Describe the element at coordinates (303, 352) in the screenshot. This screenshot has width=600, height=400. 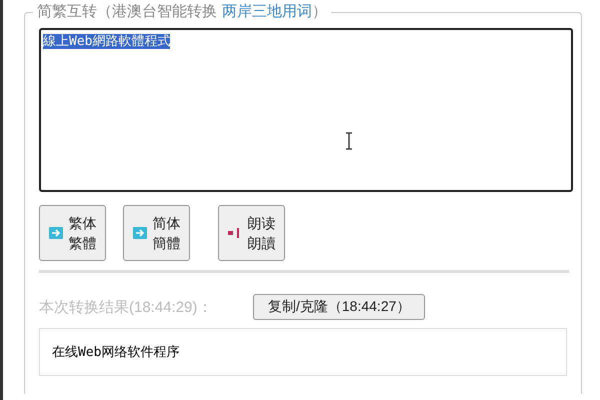
I see `result-field: 在线Web网络软件程序` at that location.